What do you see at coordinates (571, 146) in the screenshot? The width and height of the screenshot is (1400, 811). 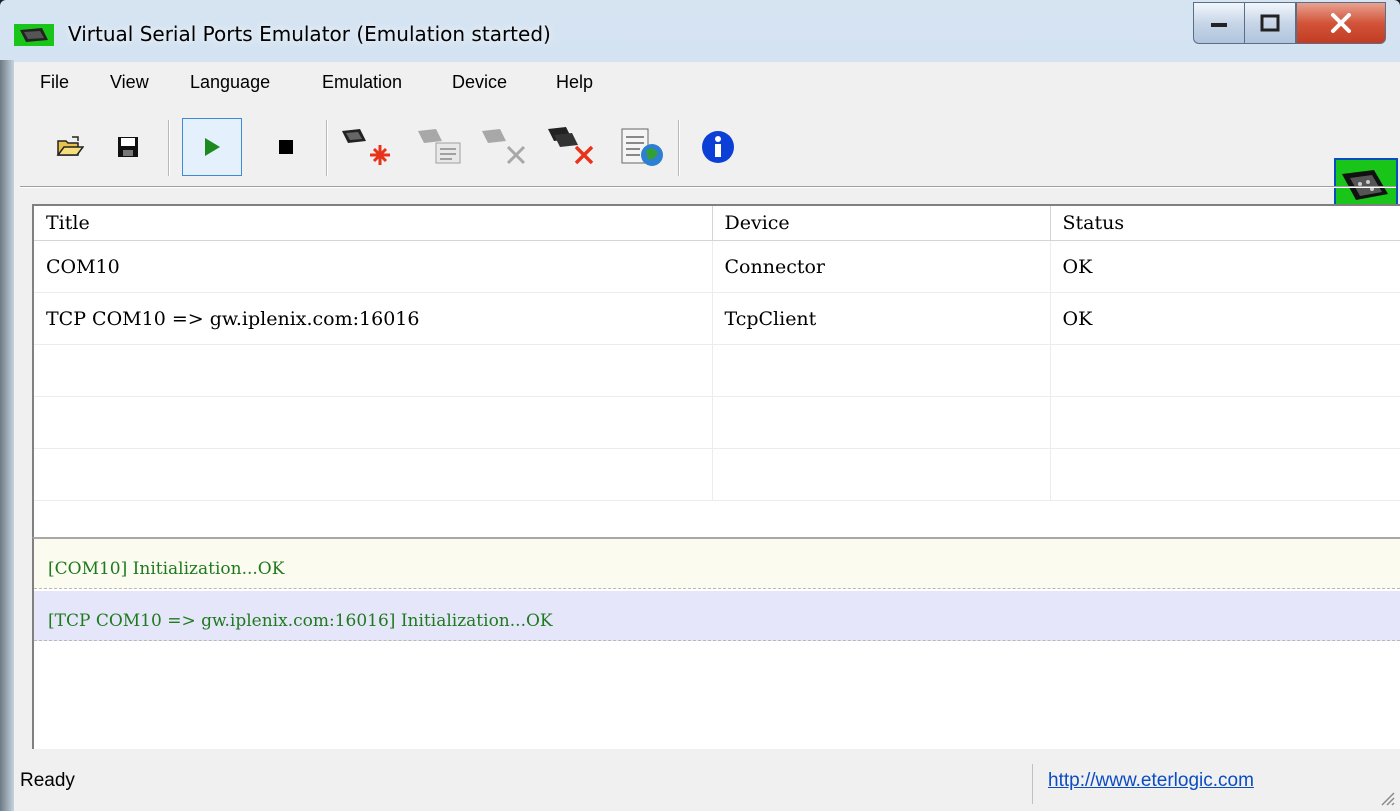 I see `delete-all-devices-icon` at bounding box center [571, 146].